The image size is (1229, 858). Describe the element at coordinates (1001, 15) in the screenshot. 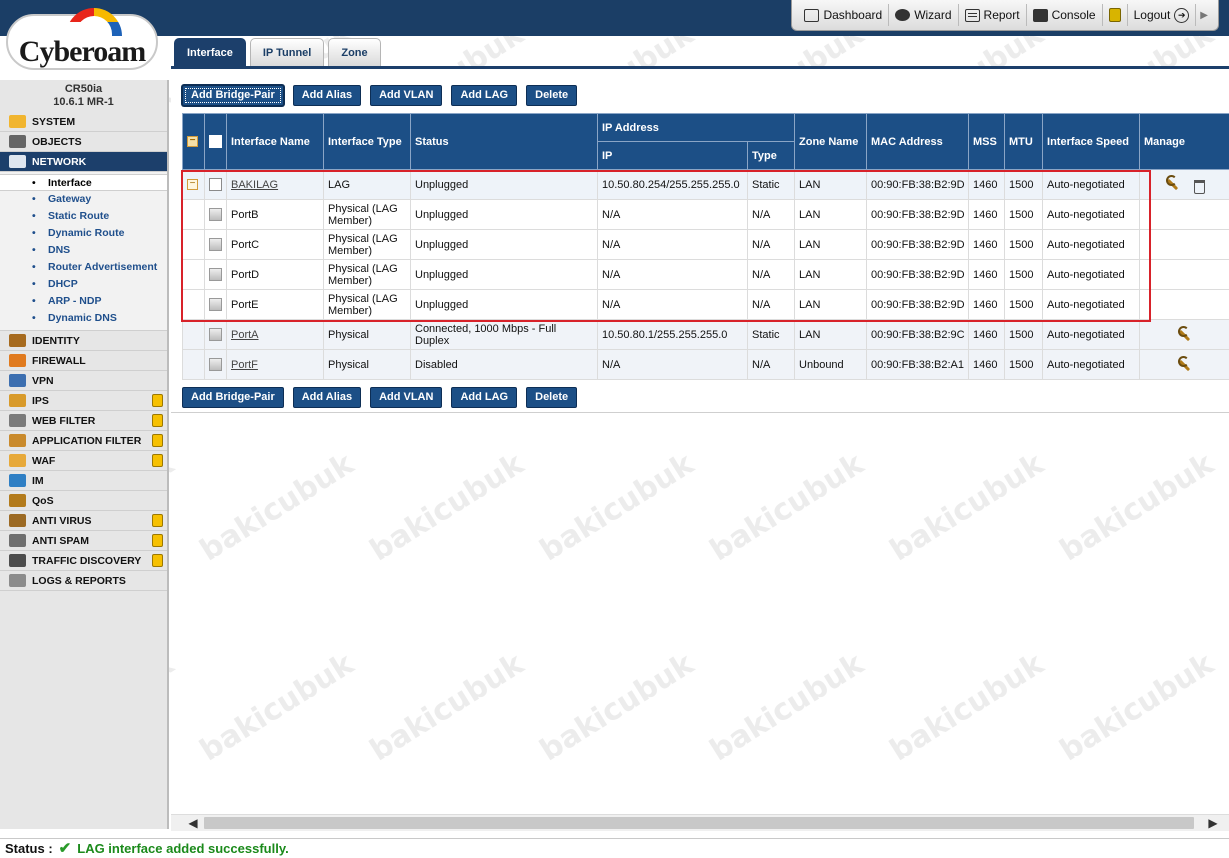

I see `report-label: Report` at that location.